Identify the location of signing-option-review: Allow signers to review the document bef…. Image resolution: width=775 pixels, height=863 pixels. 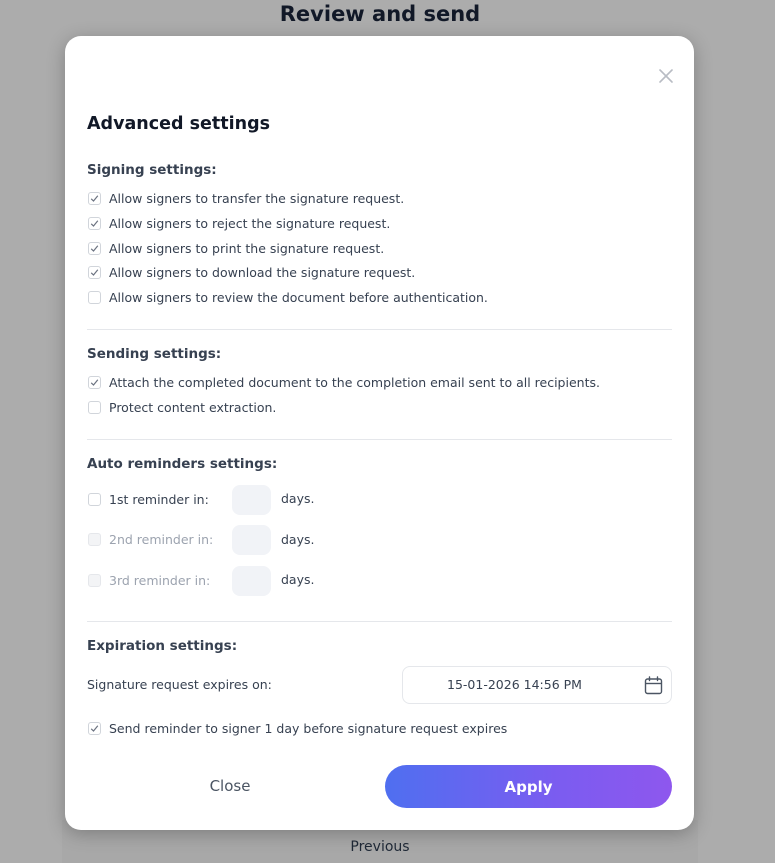
(287, 297).